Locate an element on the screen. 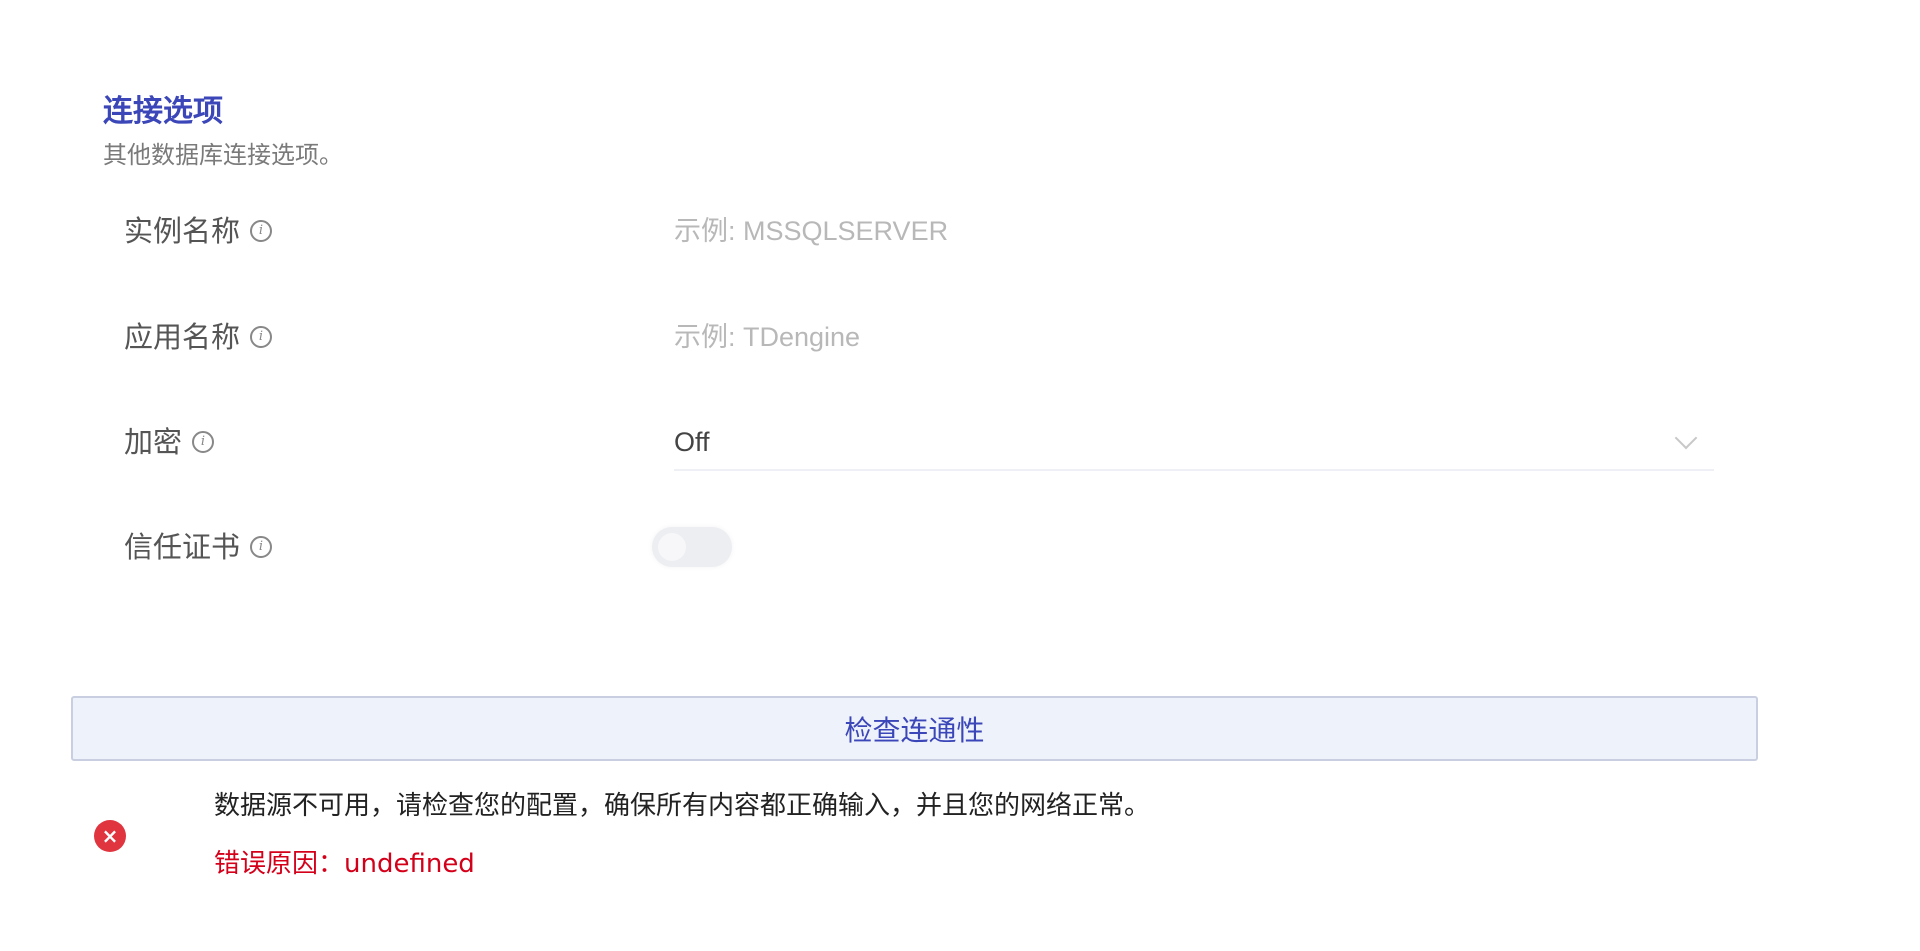  error-reason: 错误原因：undefined is located at coordinates (344, 864).